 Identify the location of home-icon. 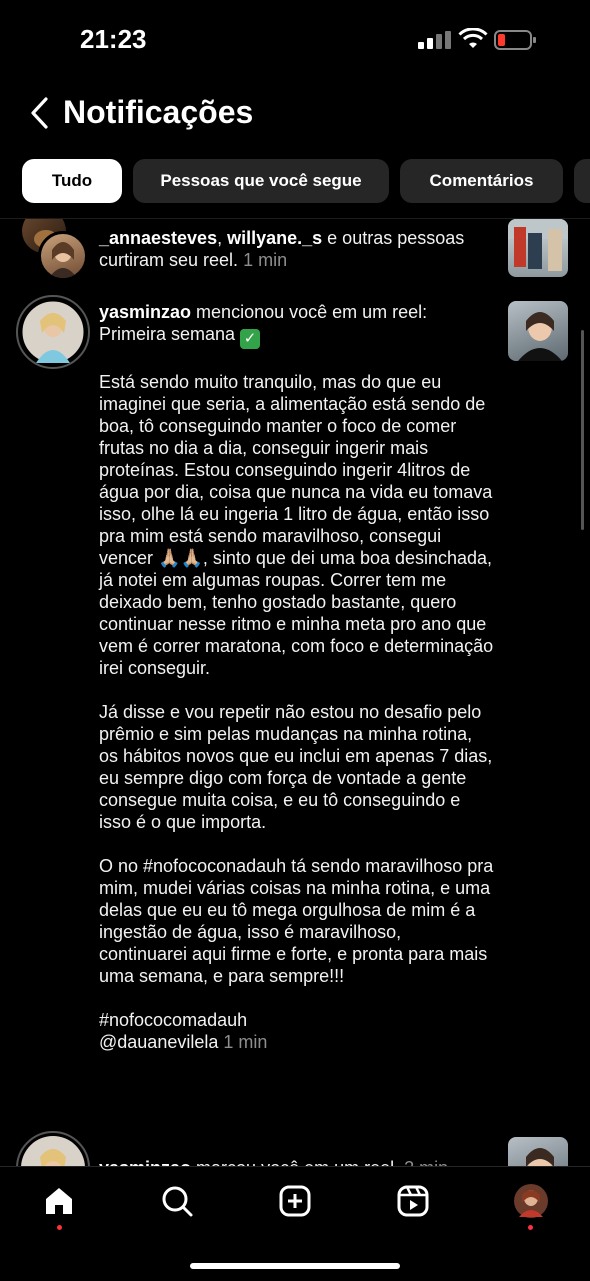
(59, 1201).